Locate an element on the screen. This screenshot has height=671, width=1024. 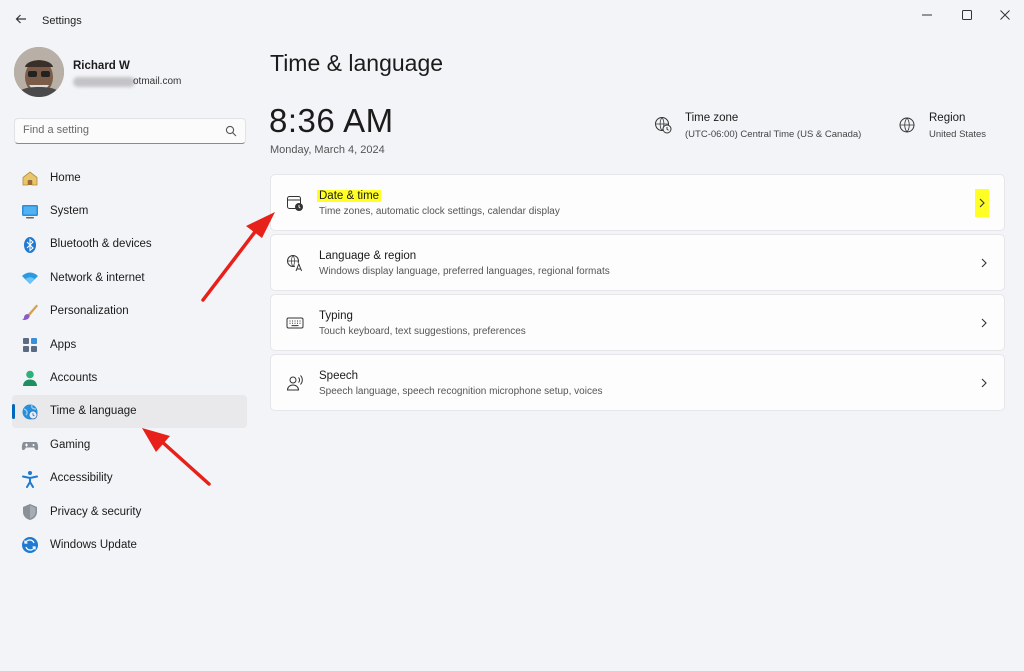
back-button is located at coordinates (21, 19).